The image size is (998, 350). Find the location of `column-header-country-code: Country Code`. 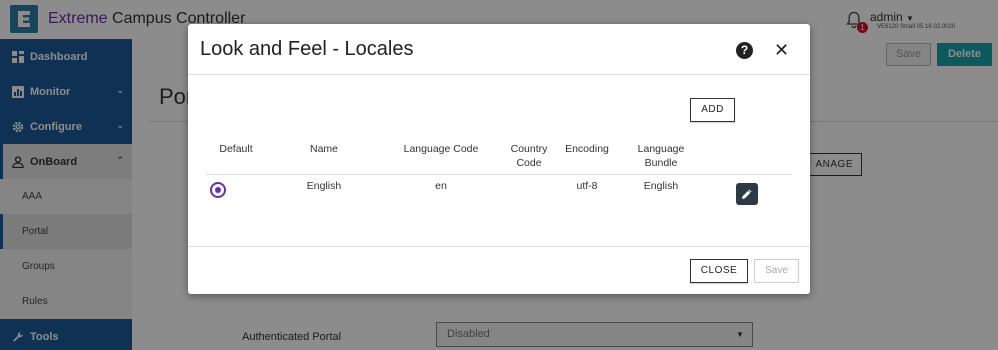

column-header-country-code: Country Code is located at coordinates (529, 156).